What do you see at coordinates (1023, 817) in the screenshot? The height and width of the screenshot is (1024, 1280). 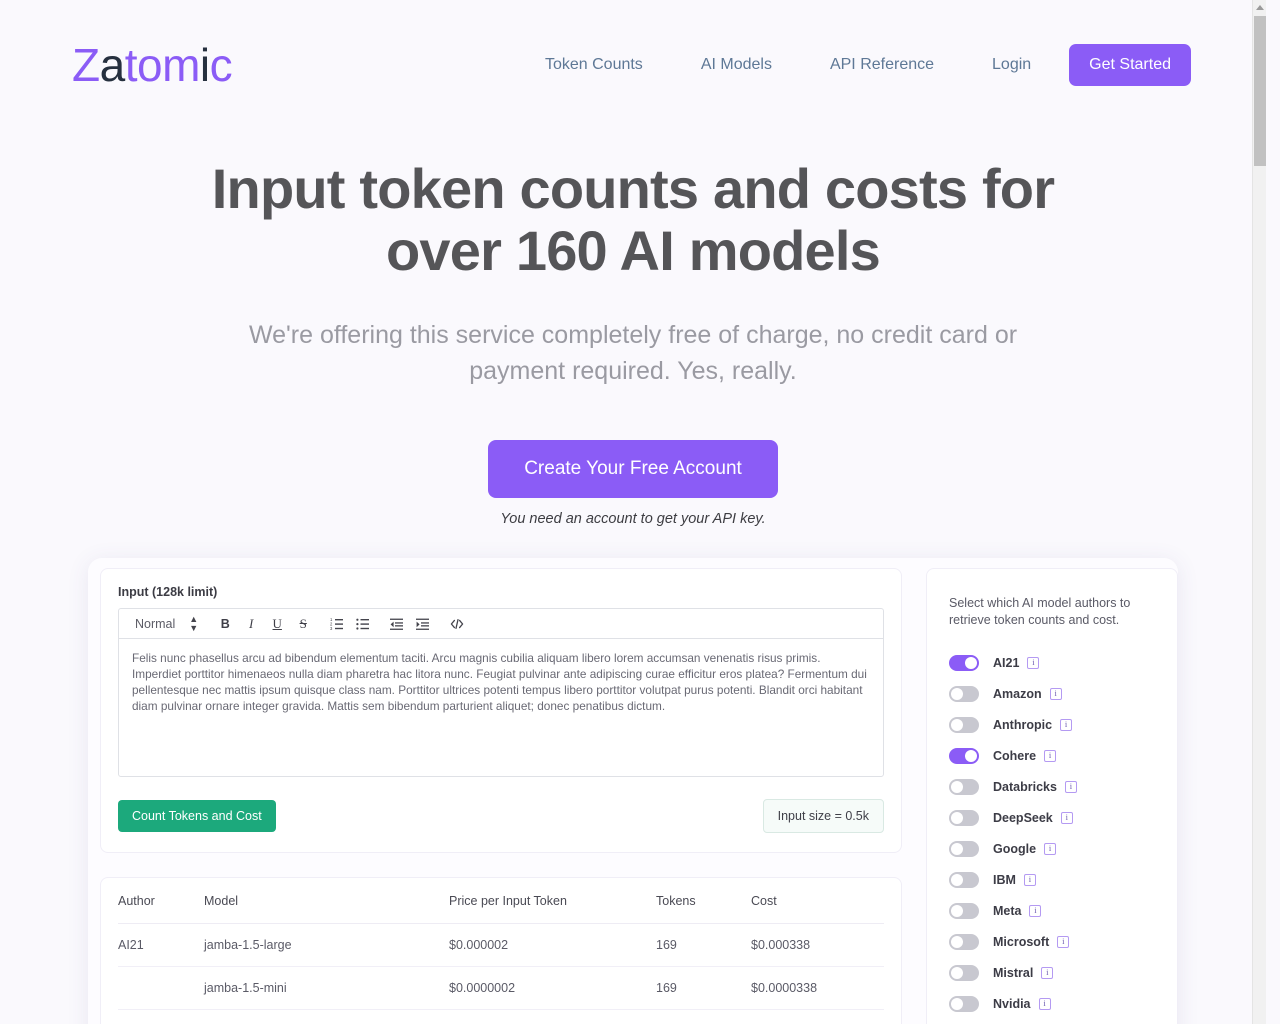 I see `author-label: DeepSeek` at bounding box center [1023, 817].